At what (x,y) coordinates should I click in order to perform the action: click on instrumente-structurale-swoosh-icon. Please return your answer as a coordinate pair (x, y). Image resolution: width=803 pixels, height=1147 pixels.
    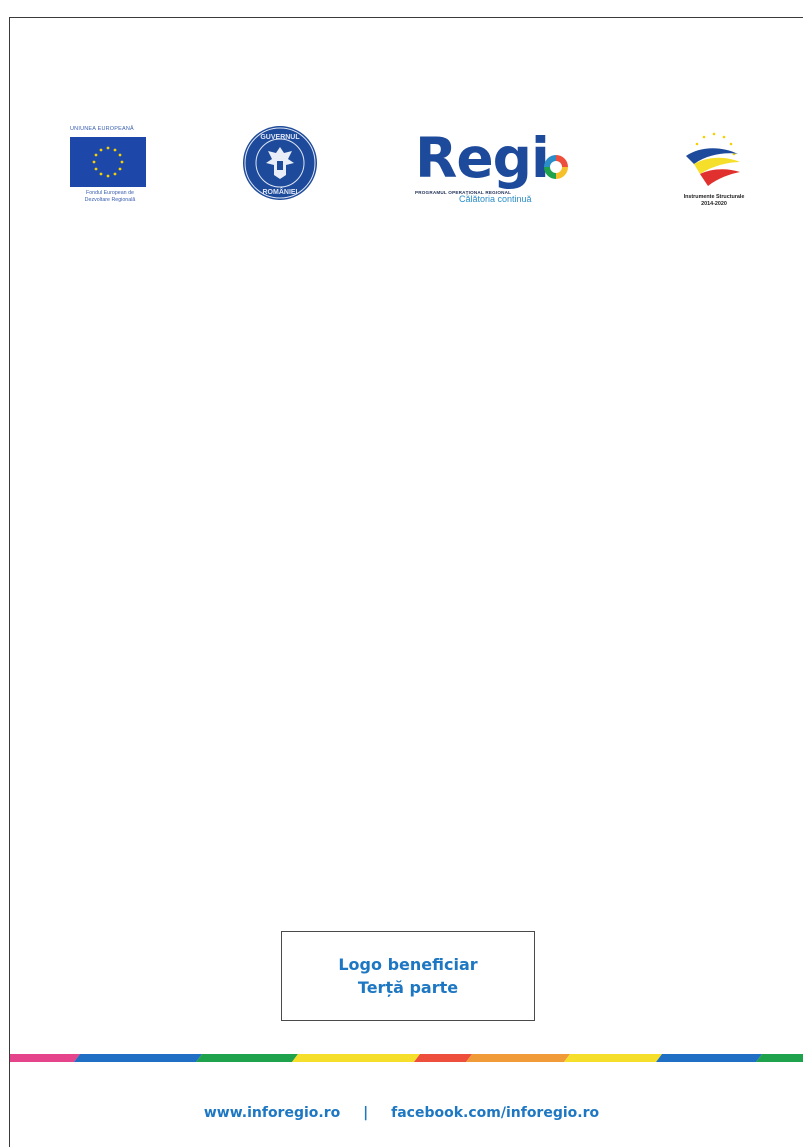
    Looking at the image, I should click on (713, 159).